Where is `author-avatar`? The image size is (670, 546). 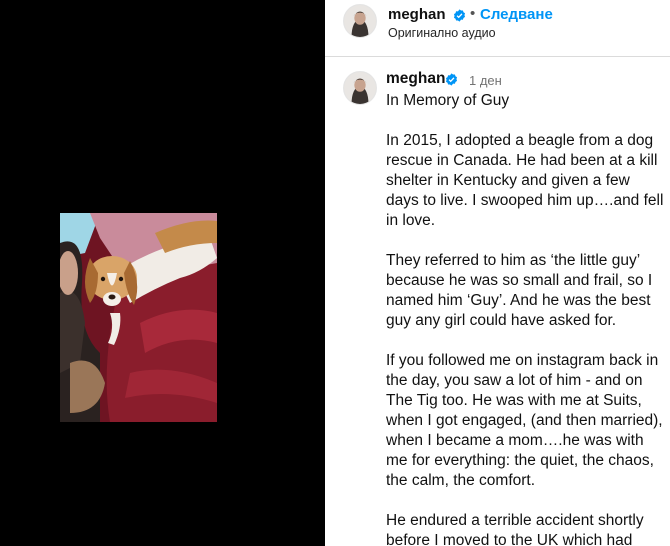 author-avatar is located at coordinates (360, 21).